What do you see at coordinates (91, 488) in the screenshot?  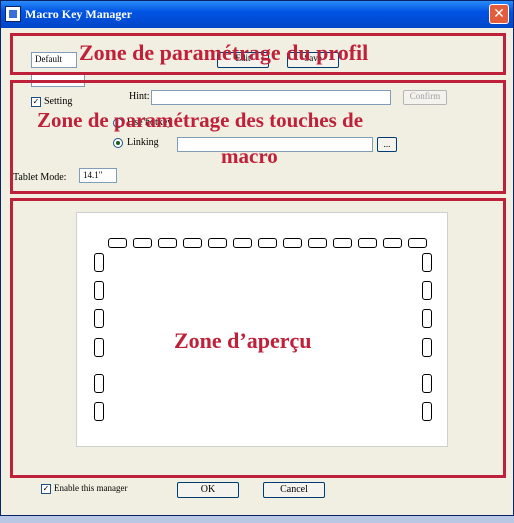 I see `enable-manager-label: Enable this manager` at bounding box center [91, 488].